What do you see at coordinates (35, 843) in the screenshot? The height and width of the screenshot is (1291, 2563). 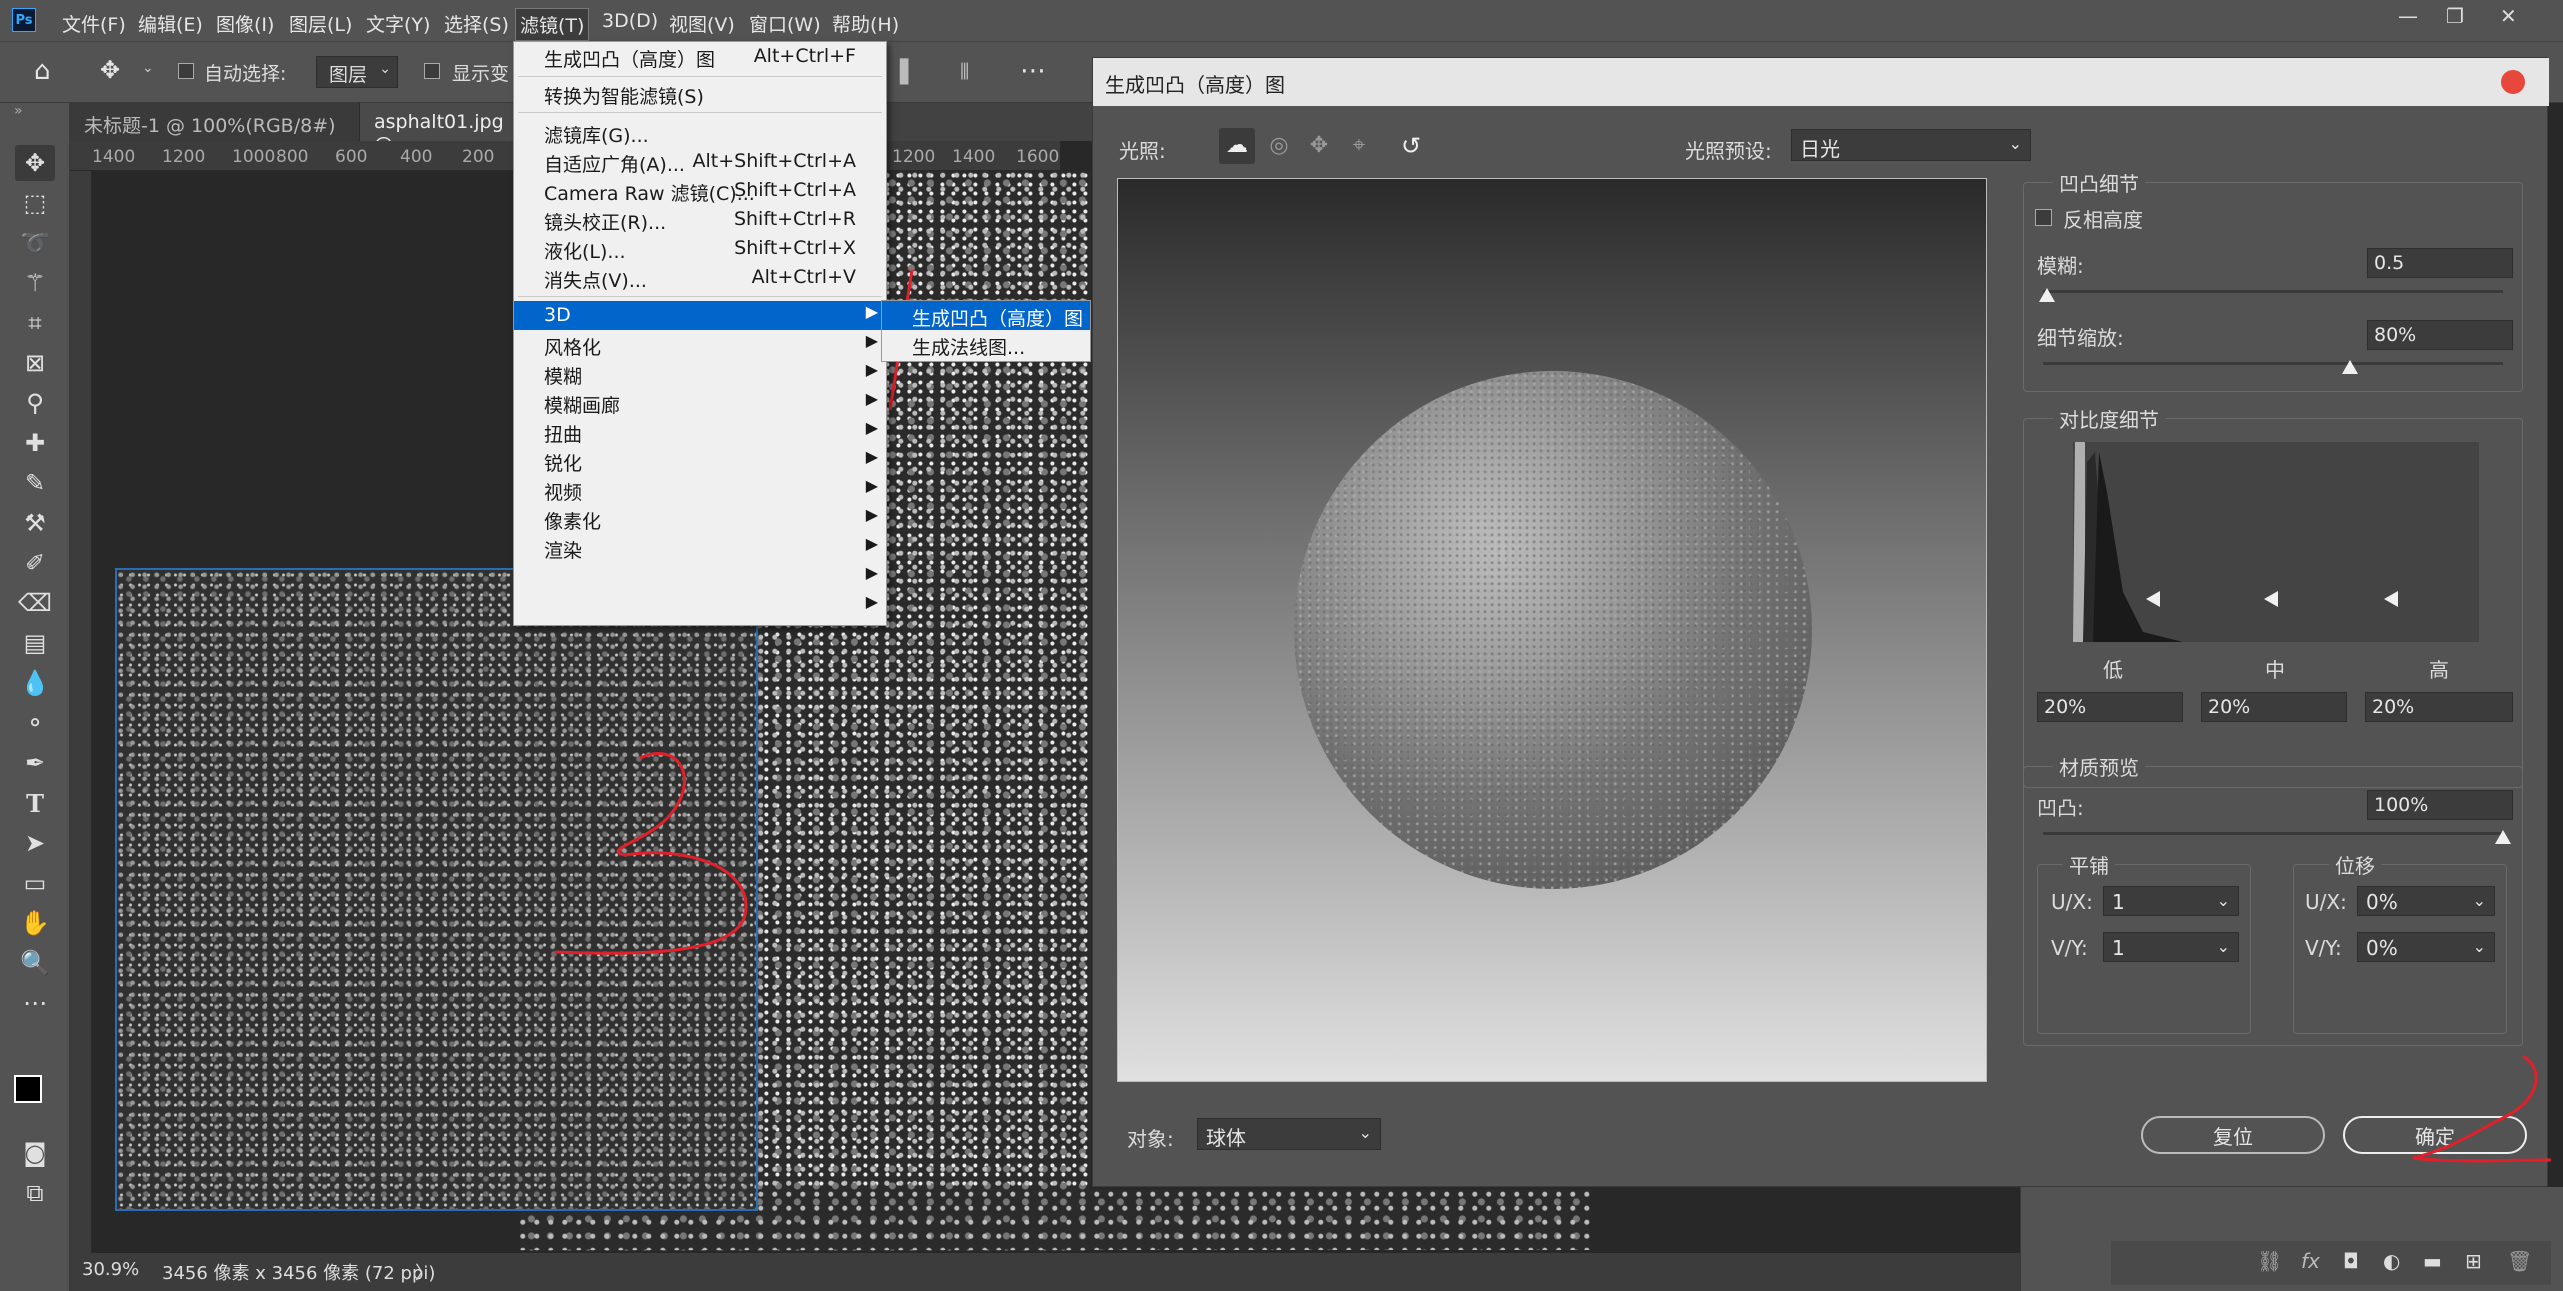 I see `path-selection-tool-icon: ➤` at bounding box center [35, 843].